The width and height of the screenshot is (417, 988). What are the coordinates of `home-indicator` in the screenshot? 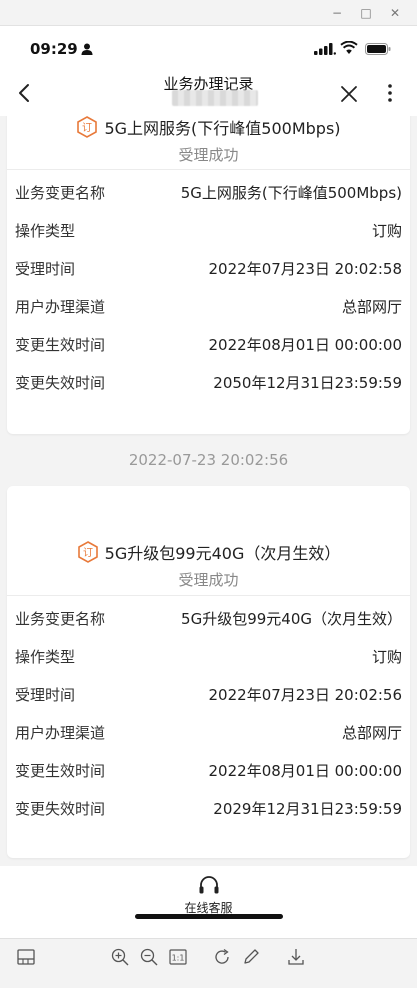 It's located at (209, 916).